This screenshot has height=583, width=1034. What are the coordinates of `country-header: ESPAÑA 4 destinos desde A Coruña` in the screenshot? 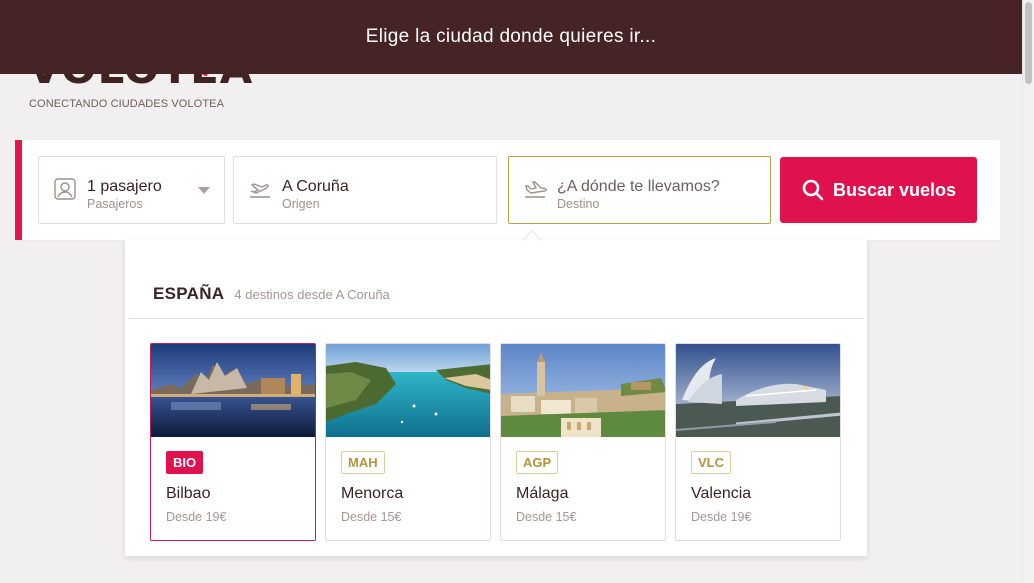 It's located at (271, 294).